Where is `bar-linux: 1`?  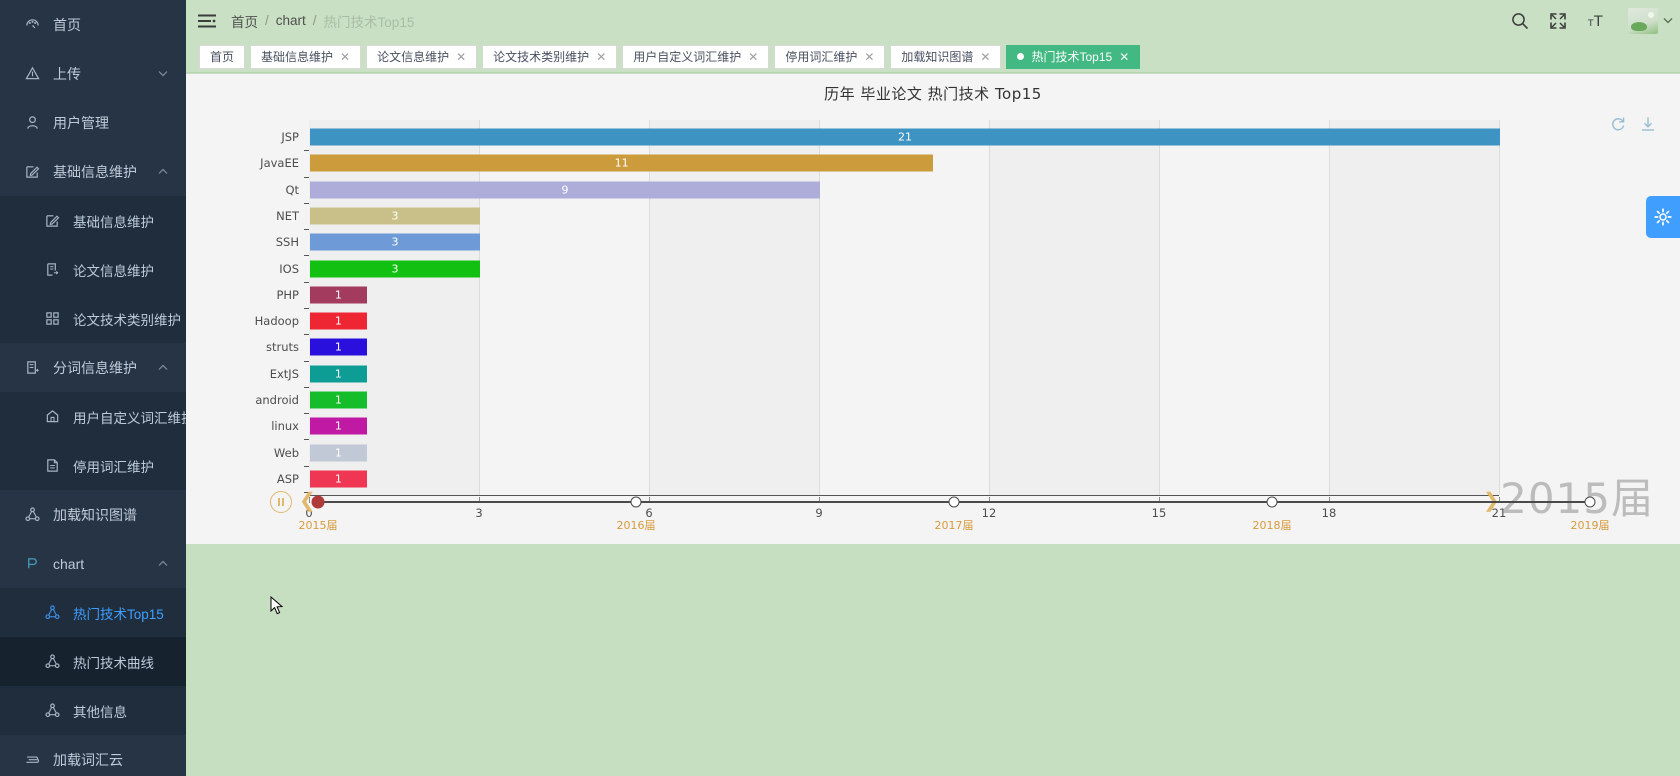 bar-linux: 1 is located at coordinates (338, 426).